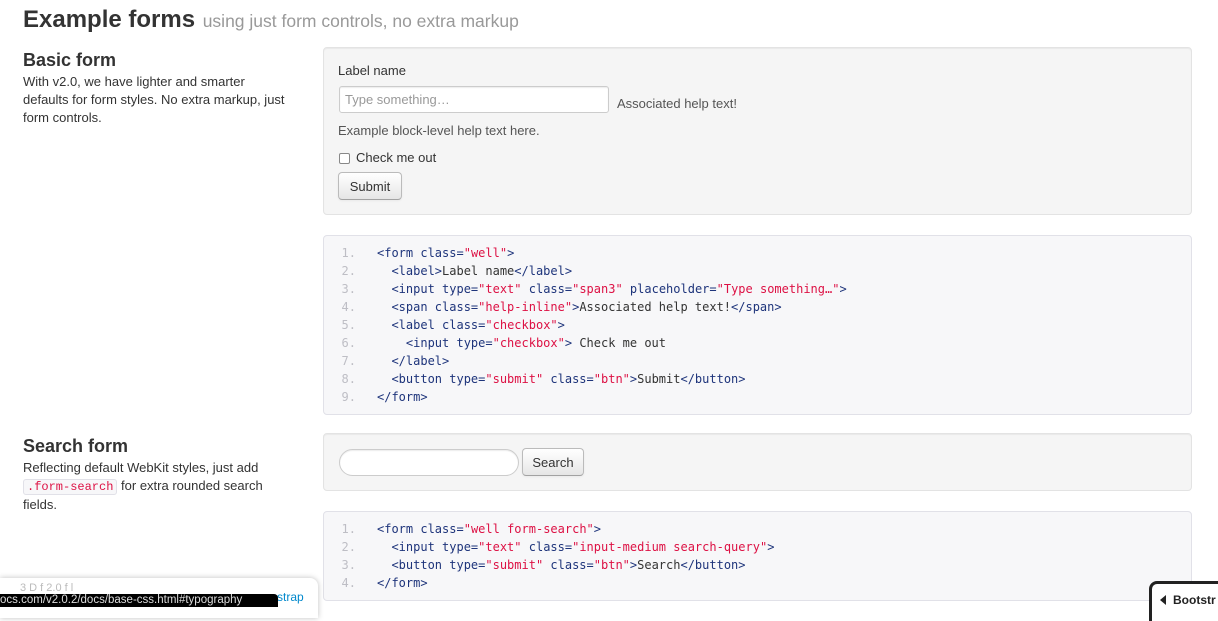 This screenshot has height=621, width=1218. I want to click on toast-link: strap, so click(290, 597).